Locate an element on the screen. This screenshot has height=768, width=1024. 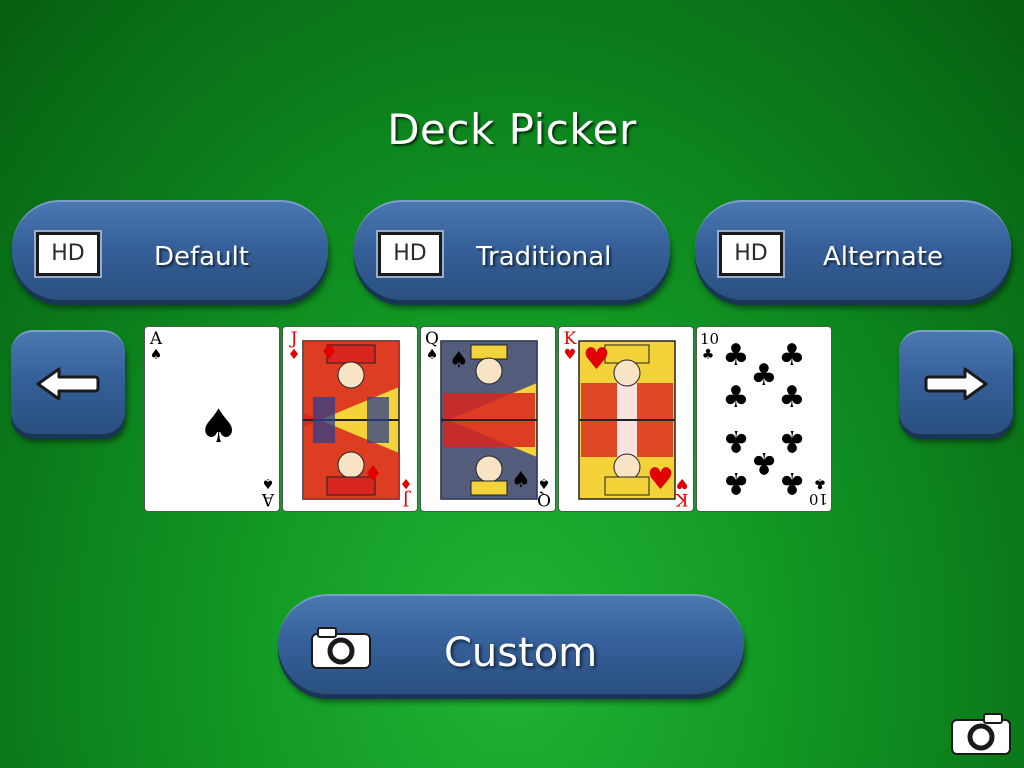
page-title: Deck Picker is located at coordinates (512, 129).